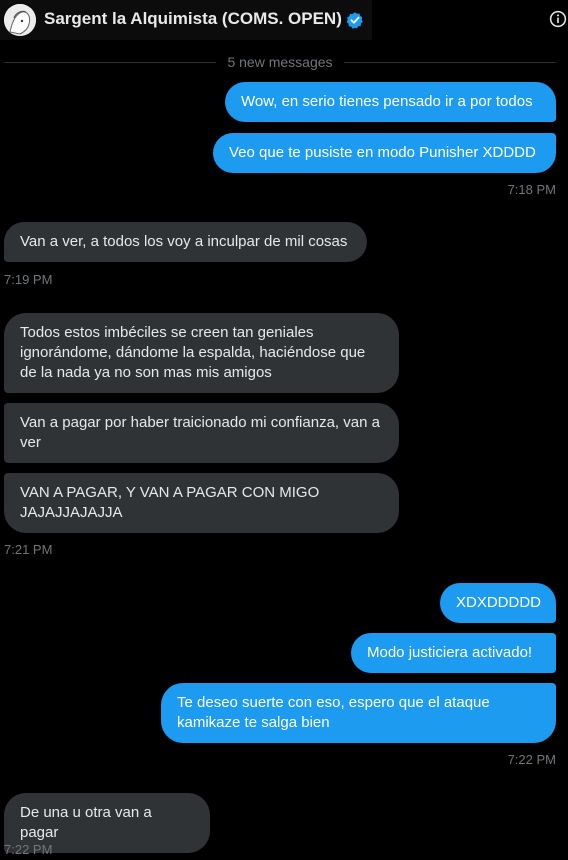 This screenshot has width=568, height=860. What do you see at coordinates (531, 189) in the screenshot?
I see `message-timestamp: 7:18 PM` at bounding box center [531, 189].